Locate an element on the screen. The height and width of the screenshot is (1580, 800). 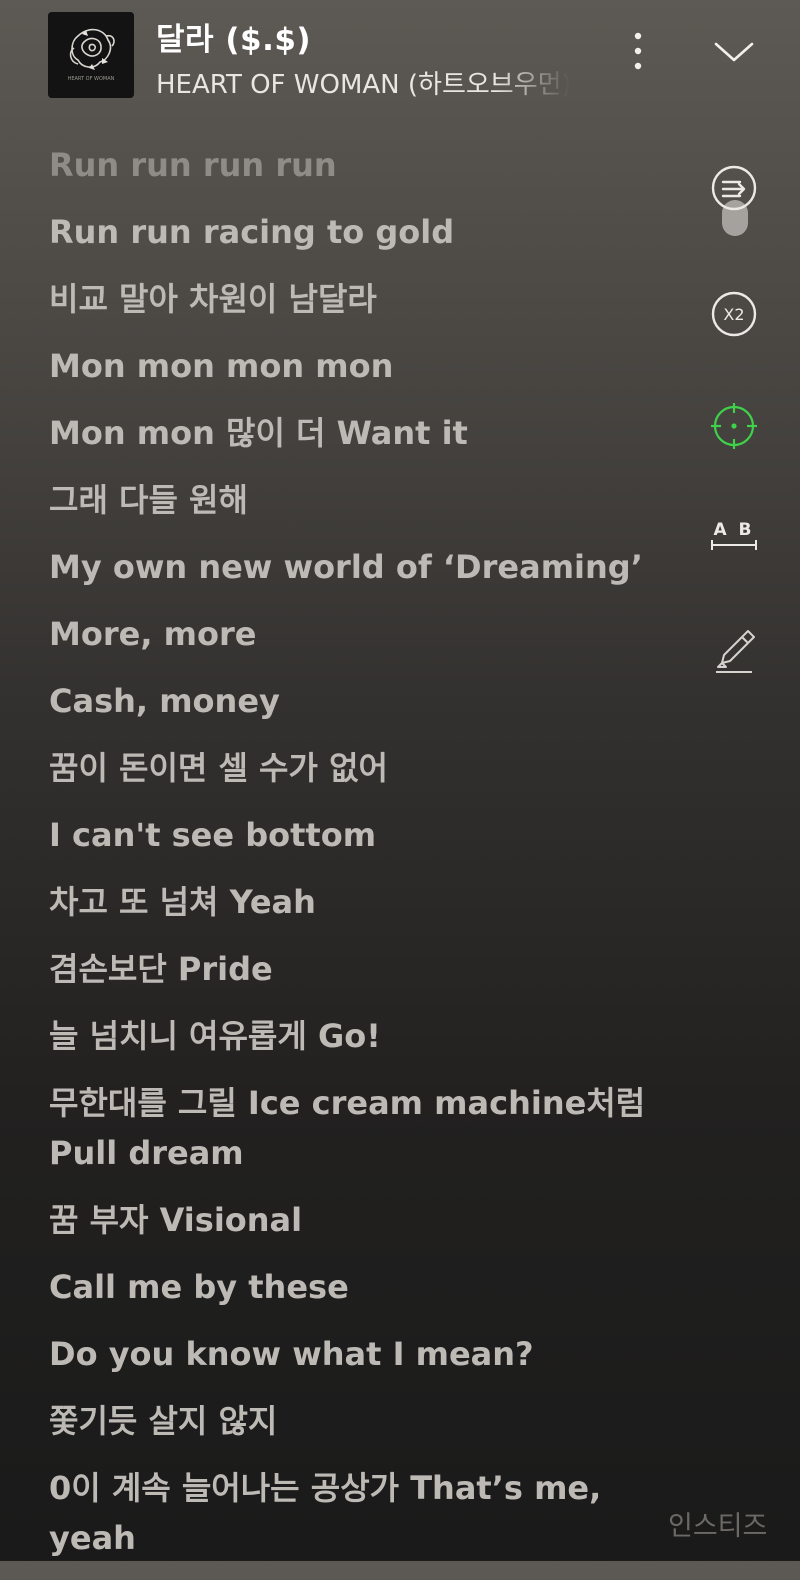
collapse-button is located at coordinates (734, 52).